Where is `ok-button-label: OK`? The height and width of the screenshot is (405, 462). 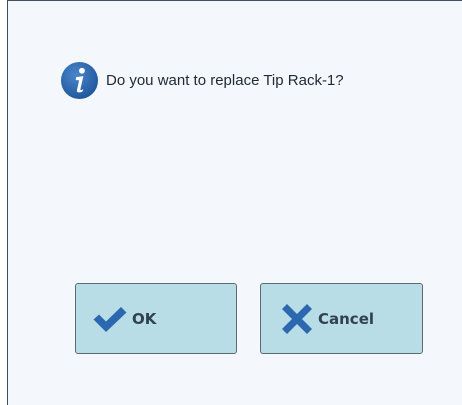
ok-button-label: OK is located at coordinates (144, 318).